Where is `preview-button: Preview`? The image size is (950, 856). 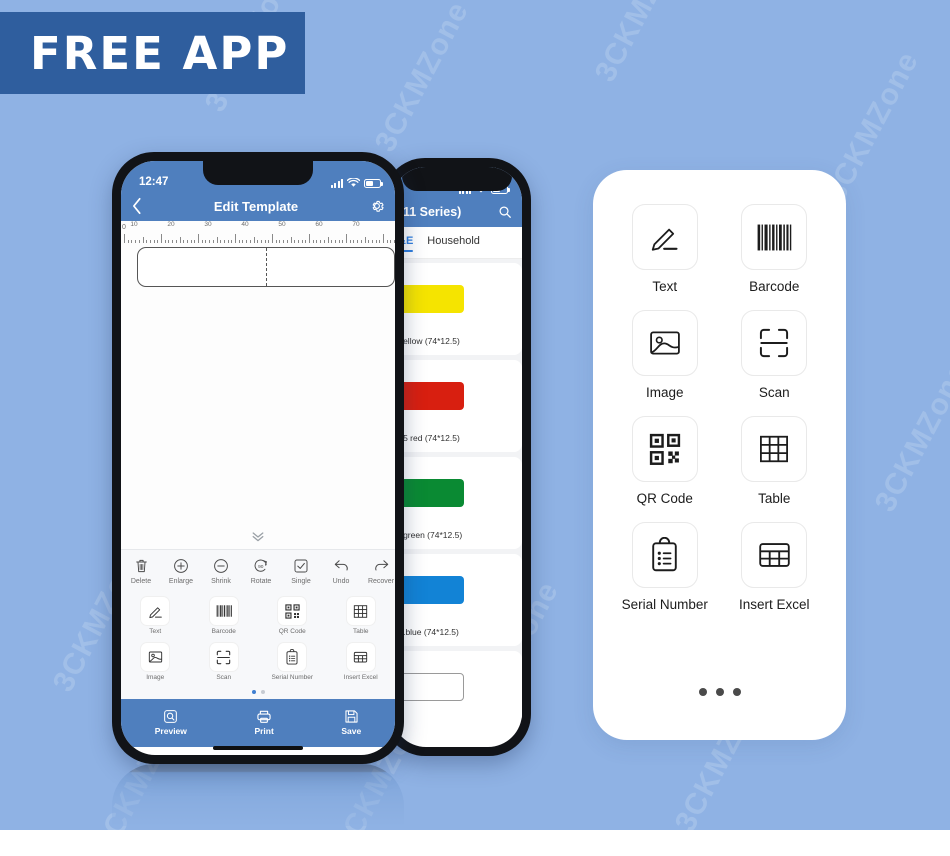
preview-button: Preview is located at coordinates (171, 722).